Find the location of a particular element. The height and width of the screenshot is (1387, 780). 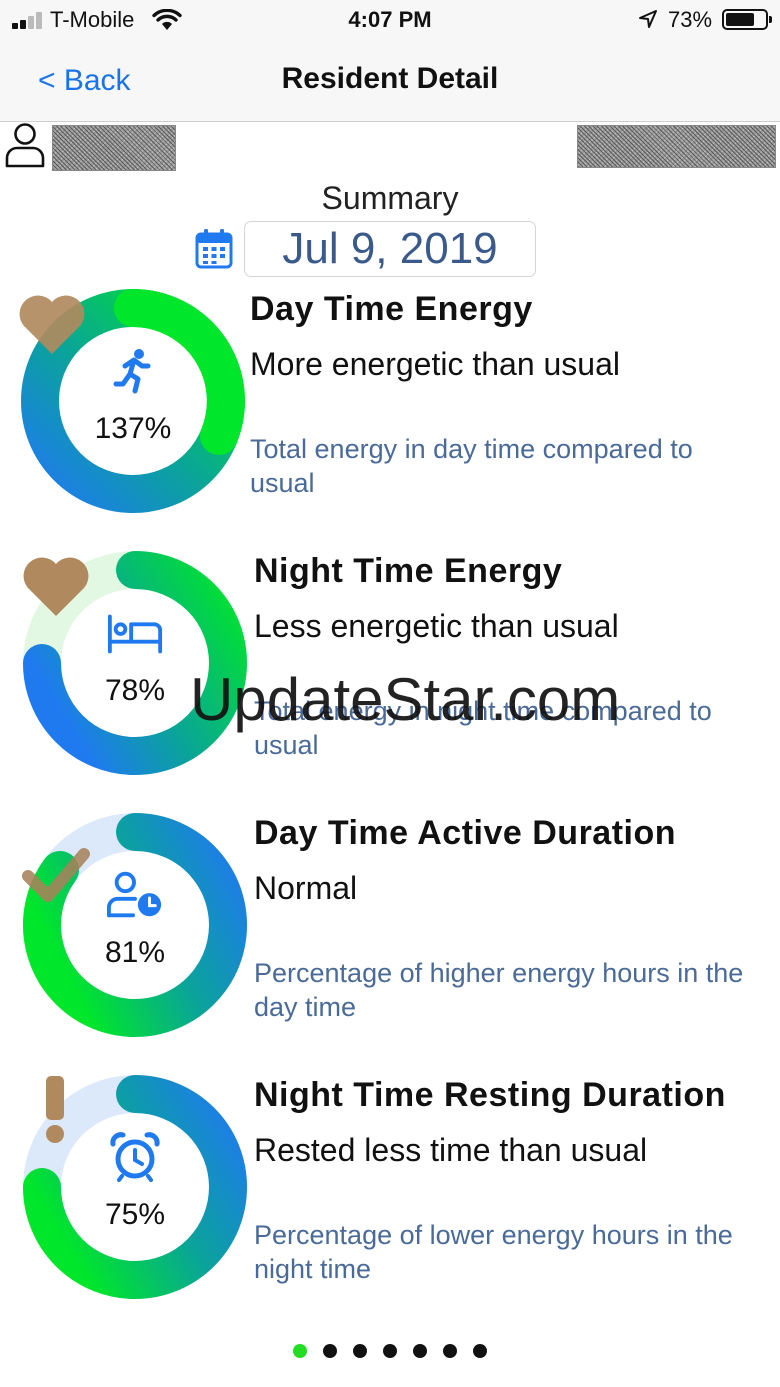

metric-percentage: 78% is located at coordinates (135, 690).